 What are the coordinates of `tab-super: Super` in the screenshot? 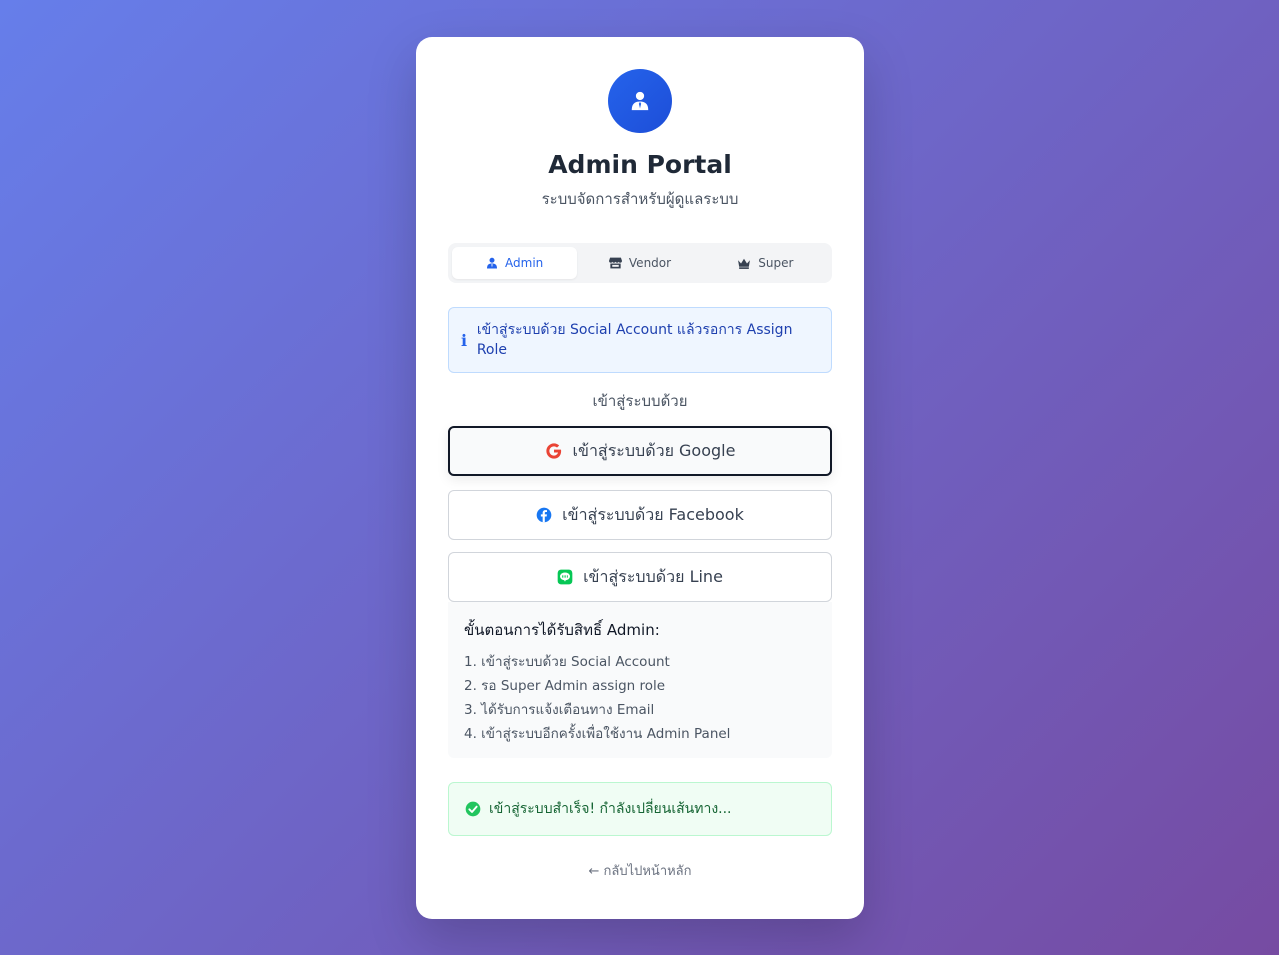 It's located at (765, 263).